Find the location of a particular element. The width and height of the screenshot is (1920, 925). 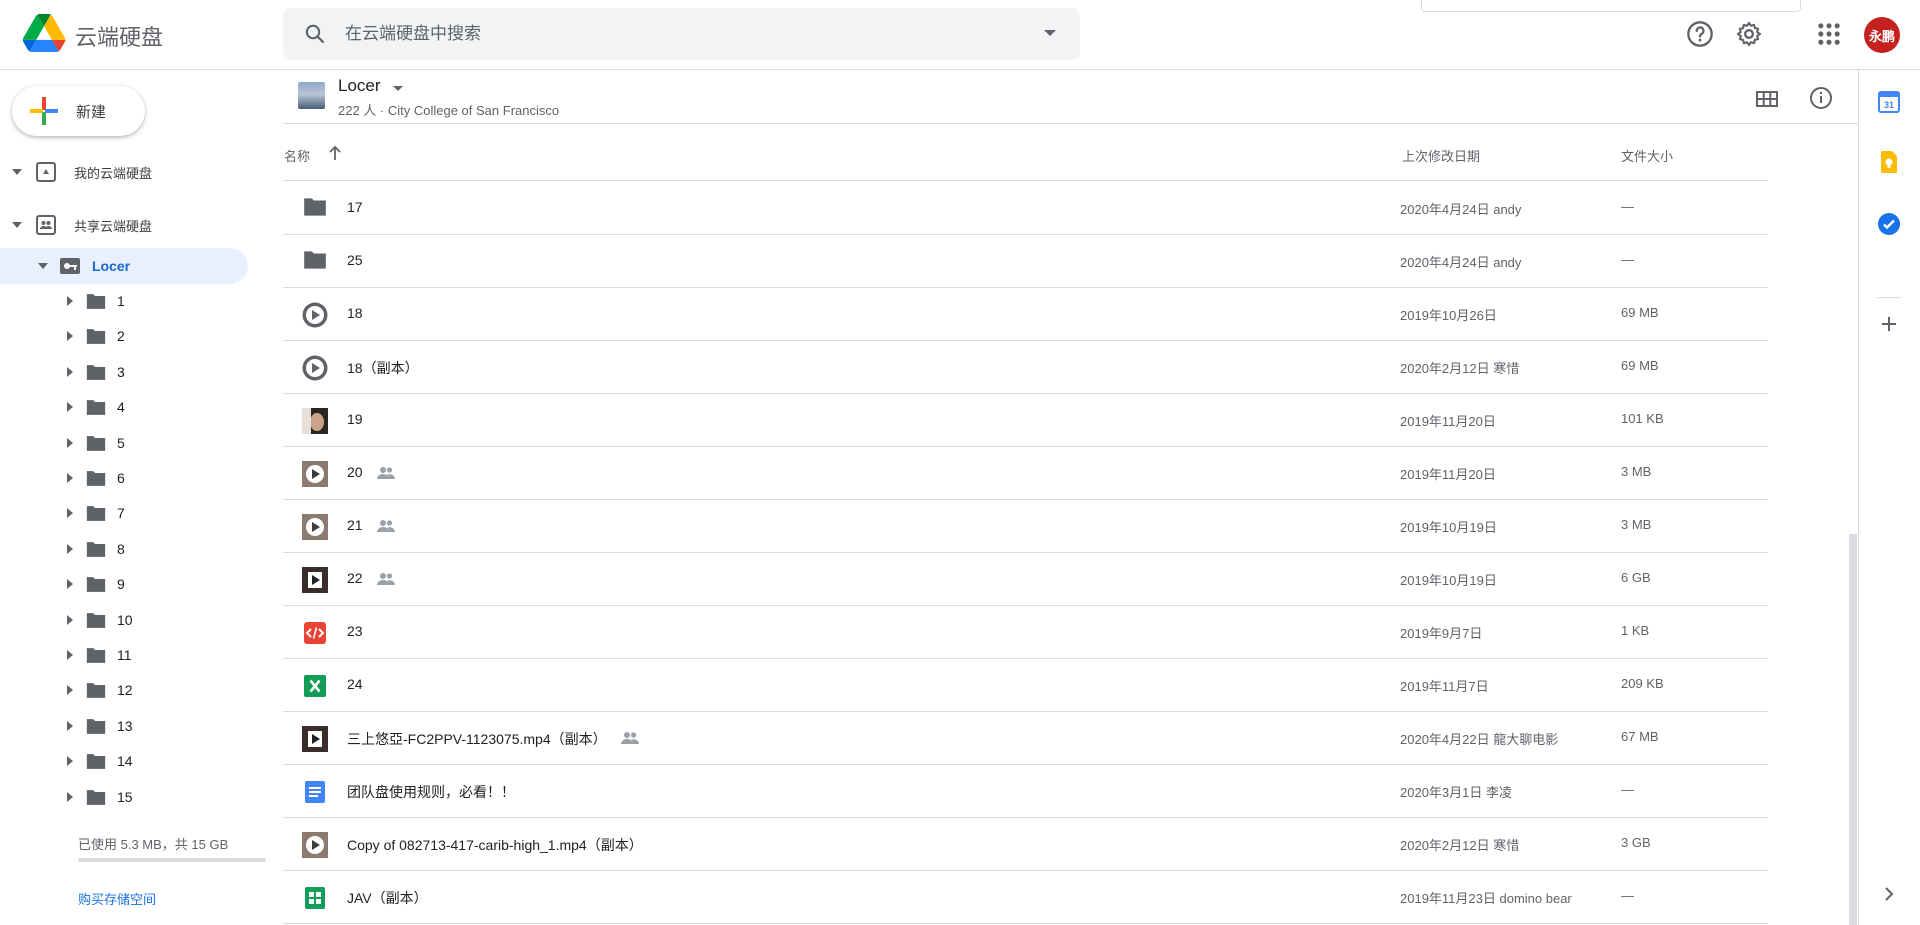

shared-drives-icon is located at coordinates (46, 225).